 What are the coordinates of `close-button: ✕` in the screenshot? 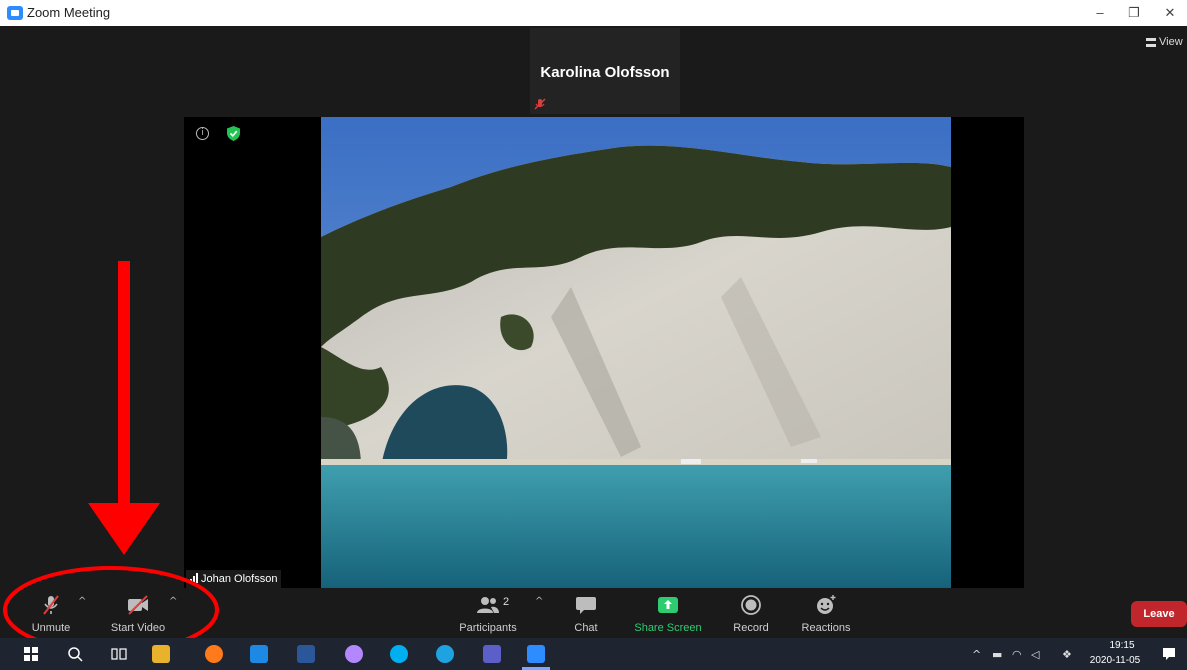 It's located at (1170, 13).